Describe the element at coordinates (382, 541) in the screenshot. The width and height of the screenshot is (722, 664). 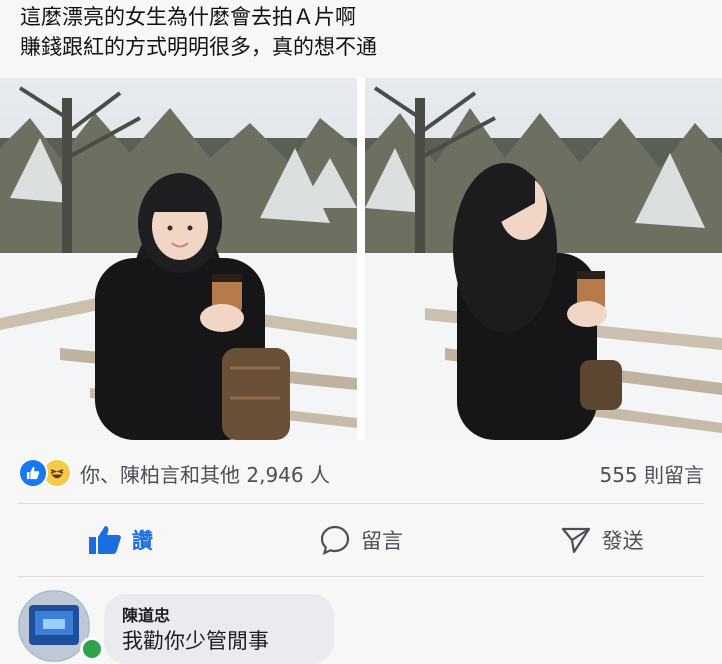
I see `comment-label: 留言` at that location.